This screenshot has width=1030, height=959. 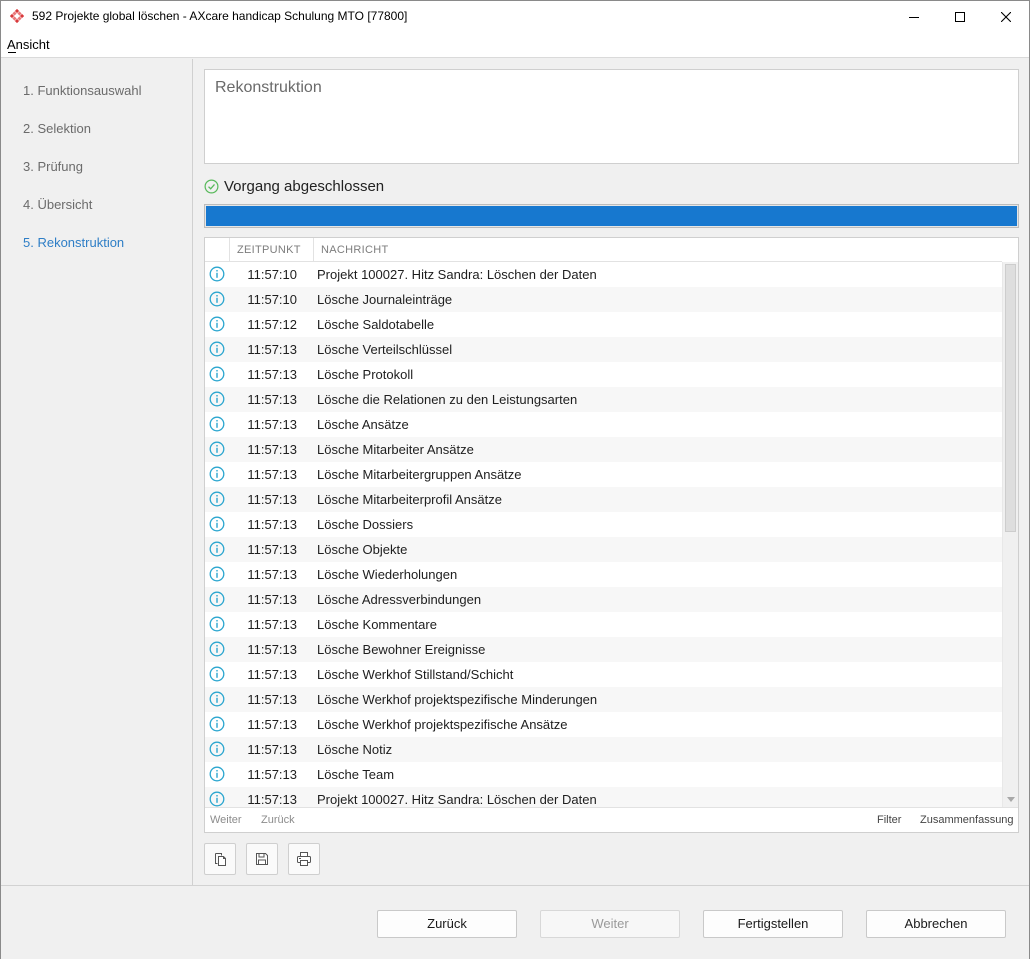 I want to click on step-funktionsauswahl: 1. Funktionsauswahl, so click(x=82, y=90).